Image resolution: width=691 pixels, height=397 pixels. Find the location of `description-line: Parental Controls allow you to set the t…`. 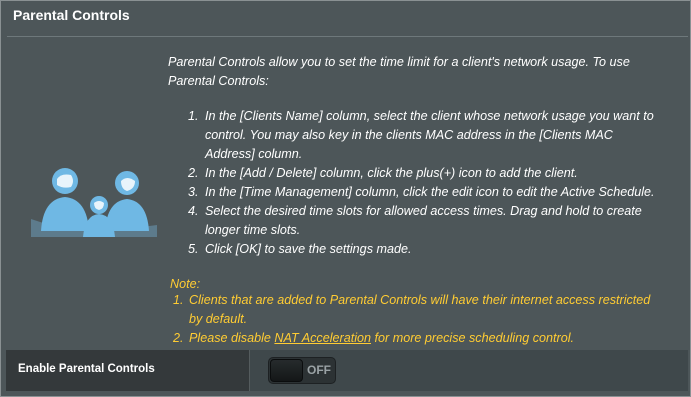

description-line: Parental Controls allow you to set the t… is located at coordinates (399, 62).